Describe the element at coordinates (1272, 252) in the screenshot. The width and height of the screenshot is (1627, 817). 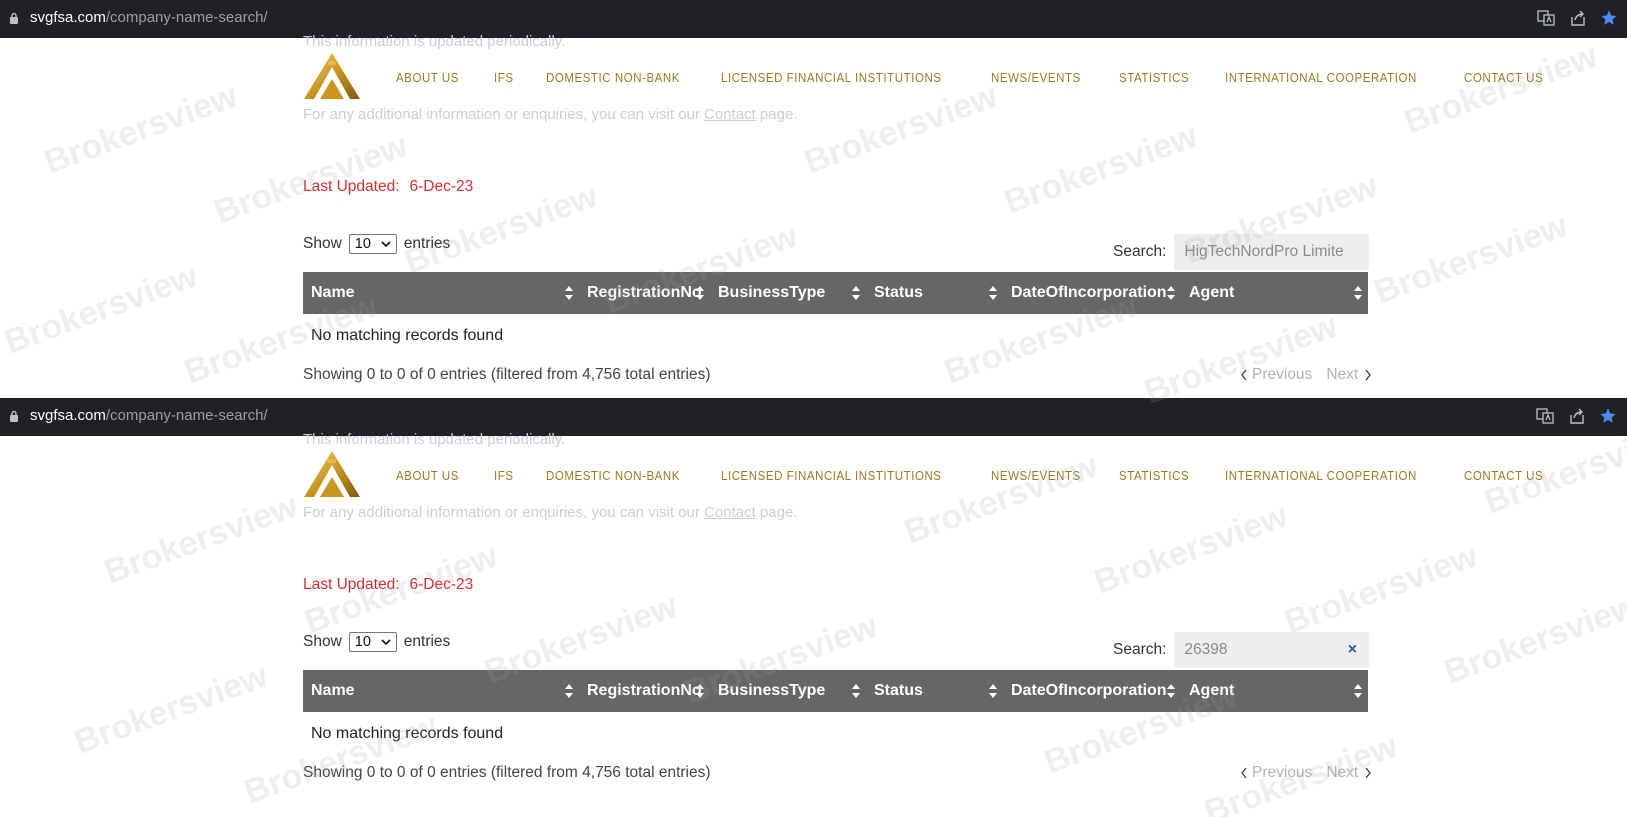
I see `search-input: HigTechNordPro Limite` at that location.